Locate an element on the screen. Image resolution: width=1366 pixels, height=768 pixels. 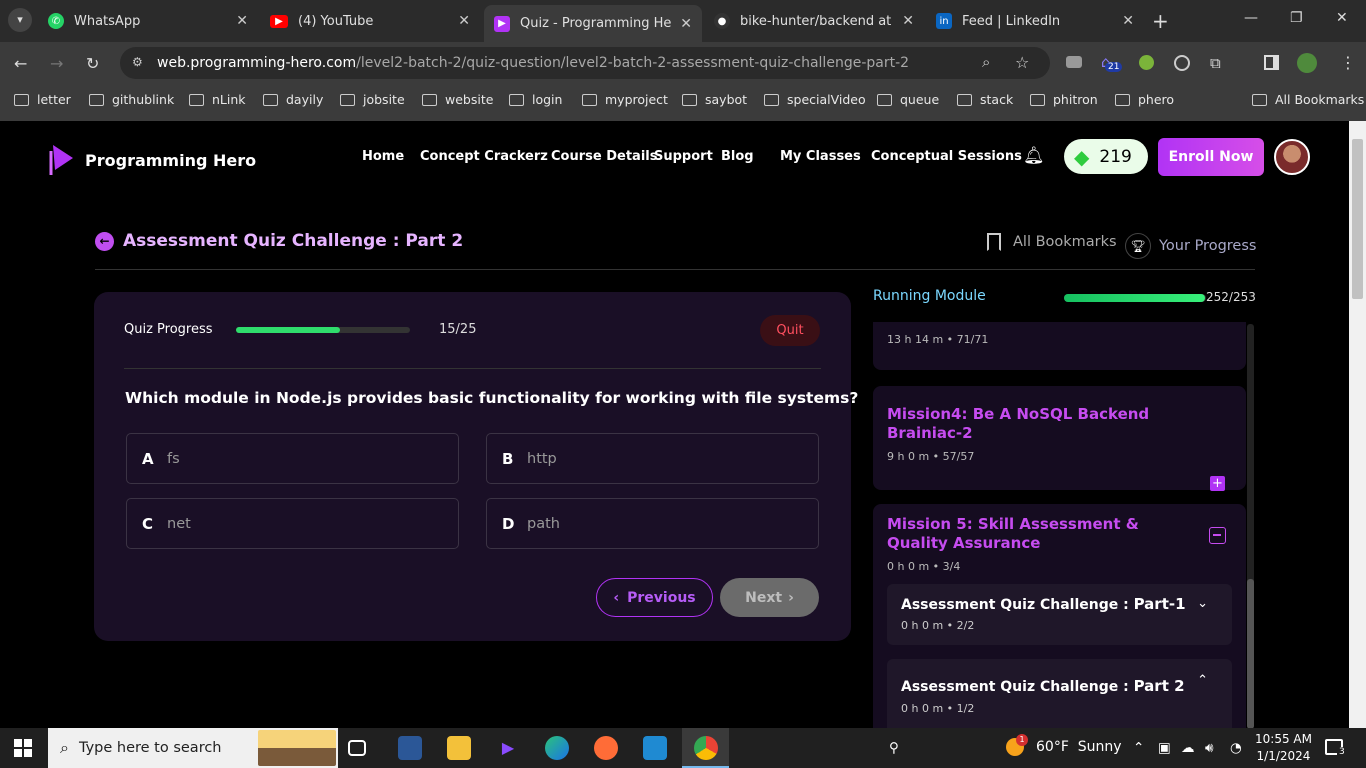
programming-hero-app-icon: ▶ is located at coordinates (508, 748).